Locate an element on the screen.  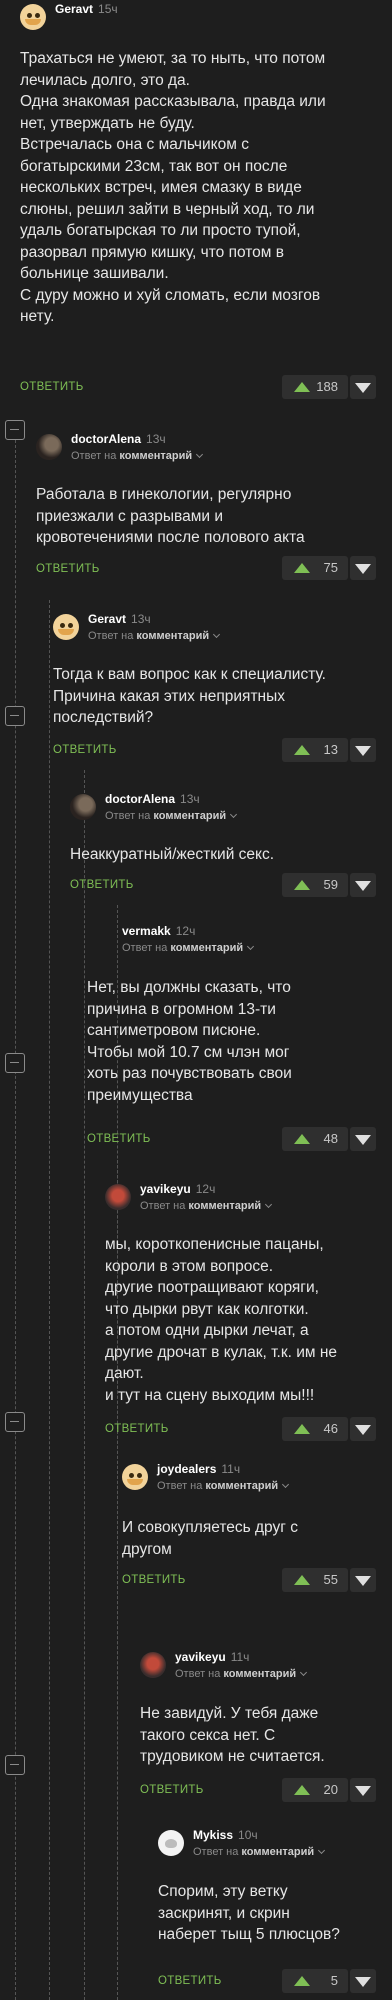
text-line: Одна знакомая рассказывала, правда или is located at coordinates (173, 101).